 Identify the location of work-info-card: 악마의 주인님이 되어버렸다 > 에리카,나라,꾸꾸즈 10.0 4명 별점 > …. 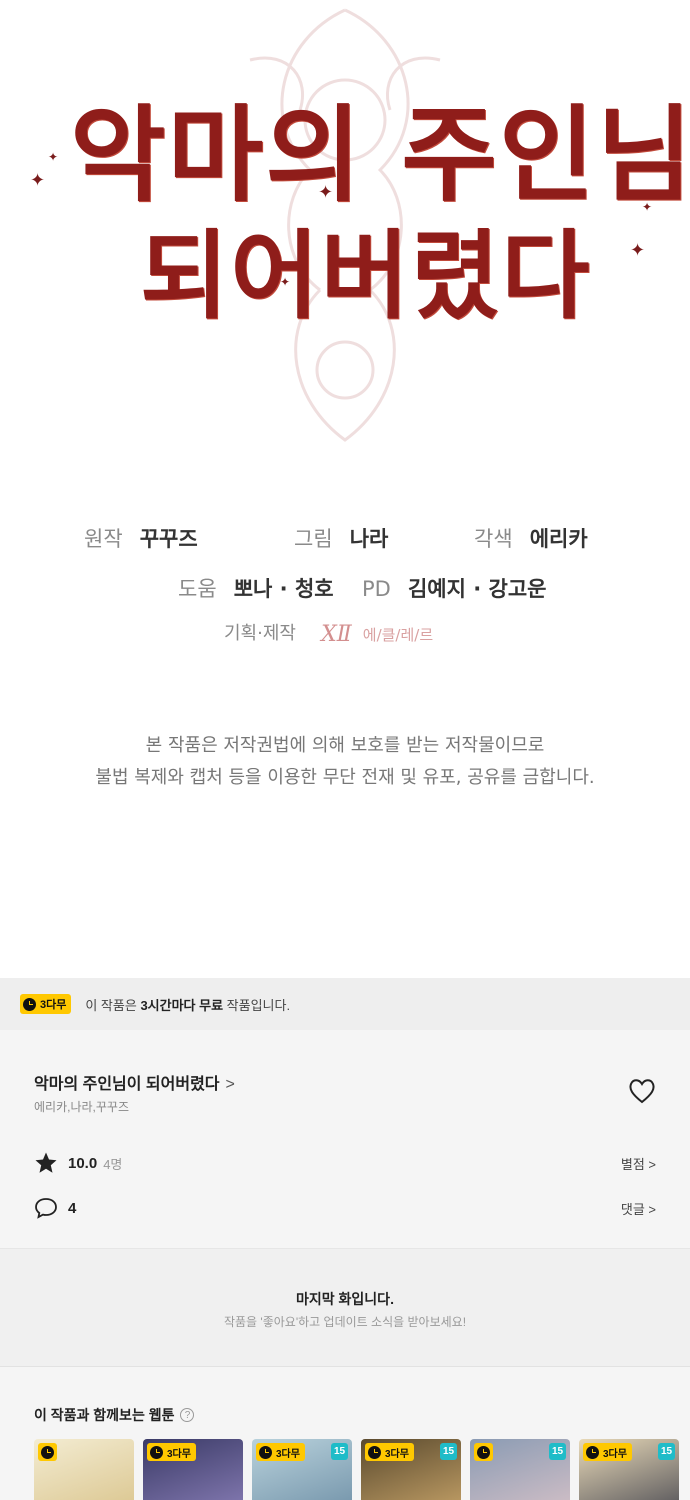
(345, 1139).